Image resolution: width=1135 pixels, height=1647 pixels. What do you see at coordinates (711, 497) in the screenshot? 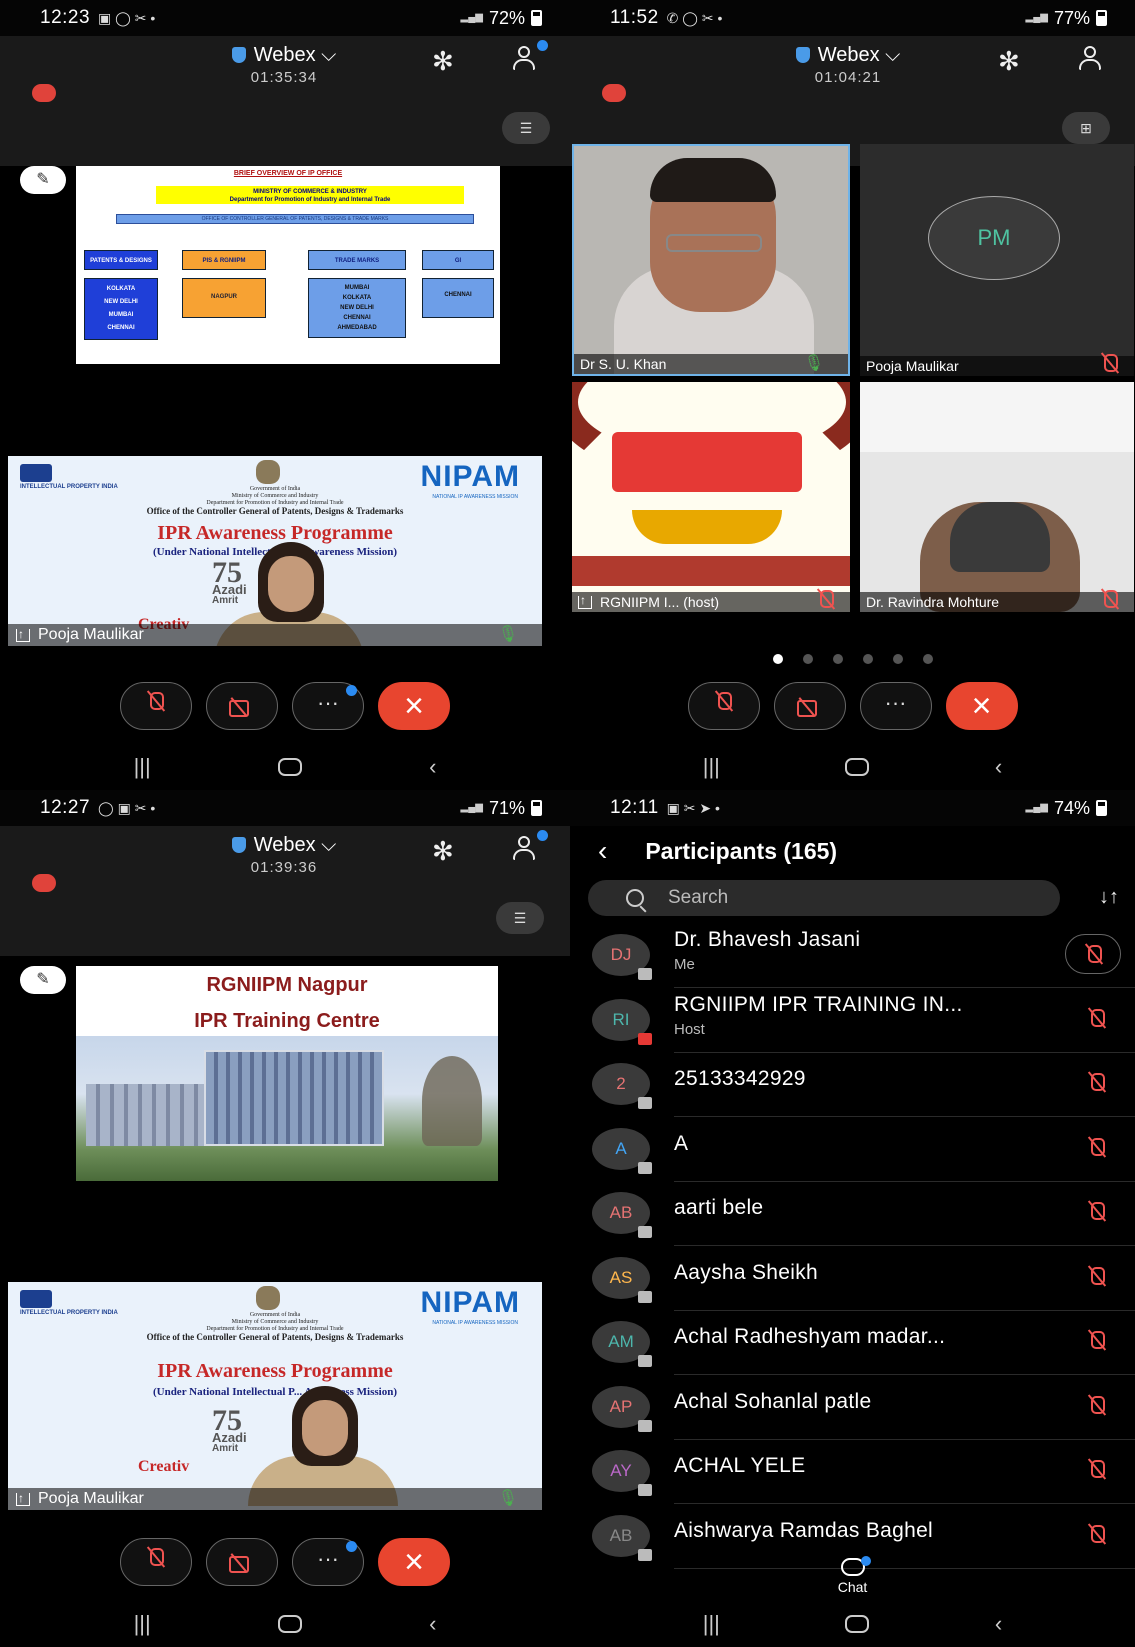
I see `video-tile: RGNIIPM I... (host)` at bounding box center [711, 497].